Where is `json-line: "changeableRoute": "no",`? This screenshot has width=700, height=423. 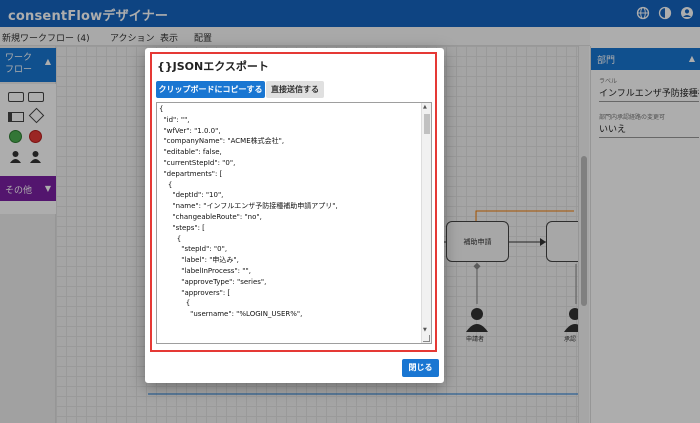 json-line: "changeableRoute": "no", is located at coordinates (210, 216).